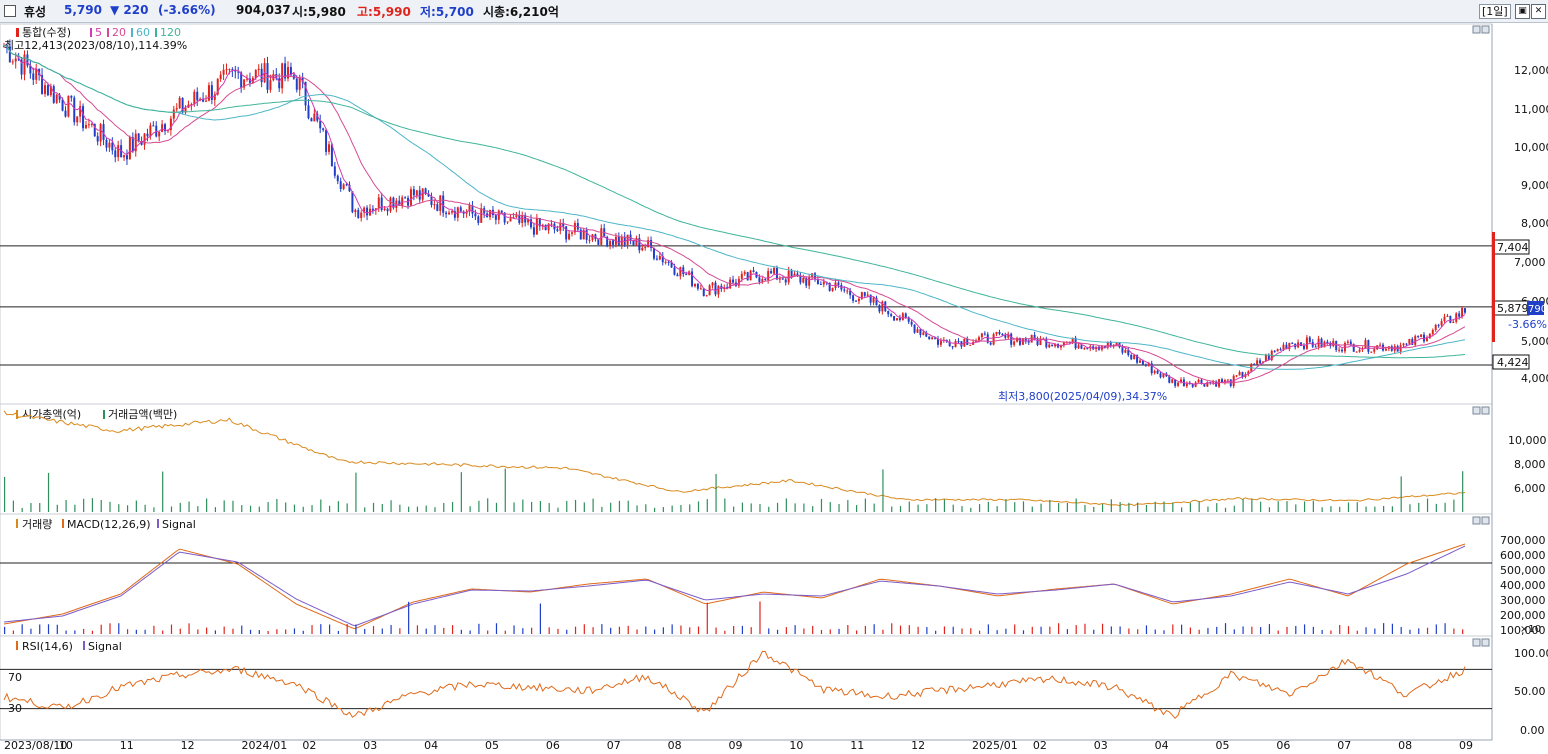  Describe the element at coordinates (1523, 555) in the screenshot. I see `ytick: 600,000` at that location.